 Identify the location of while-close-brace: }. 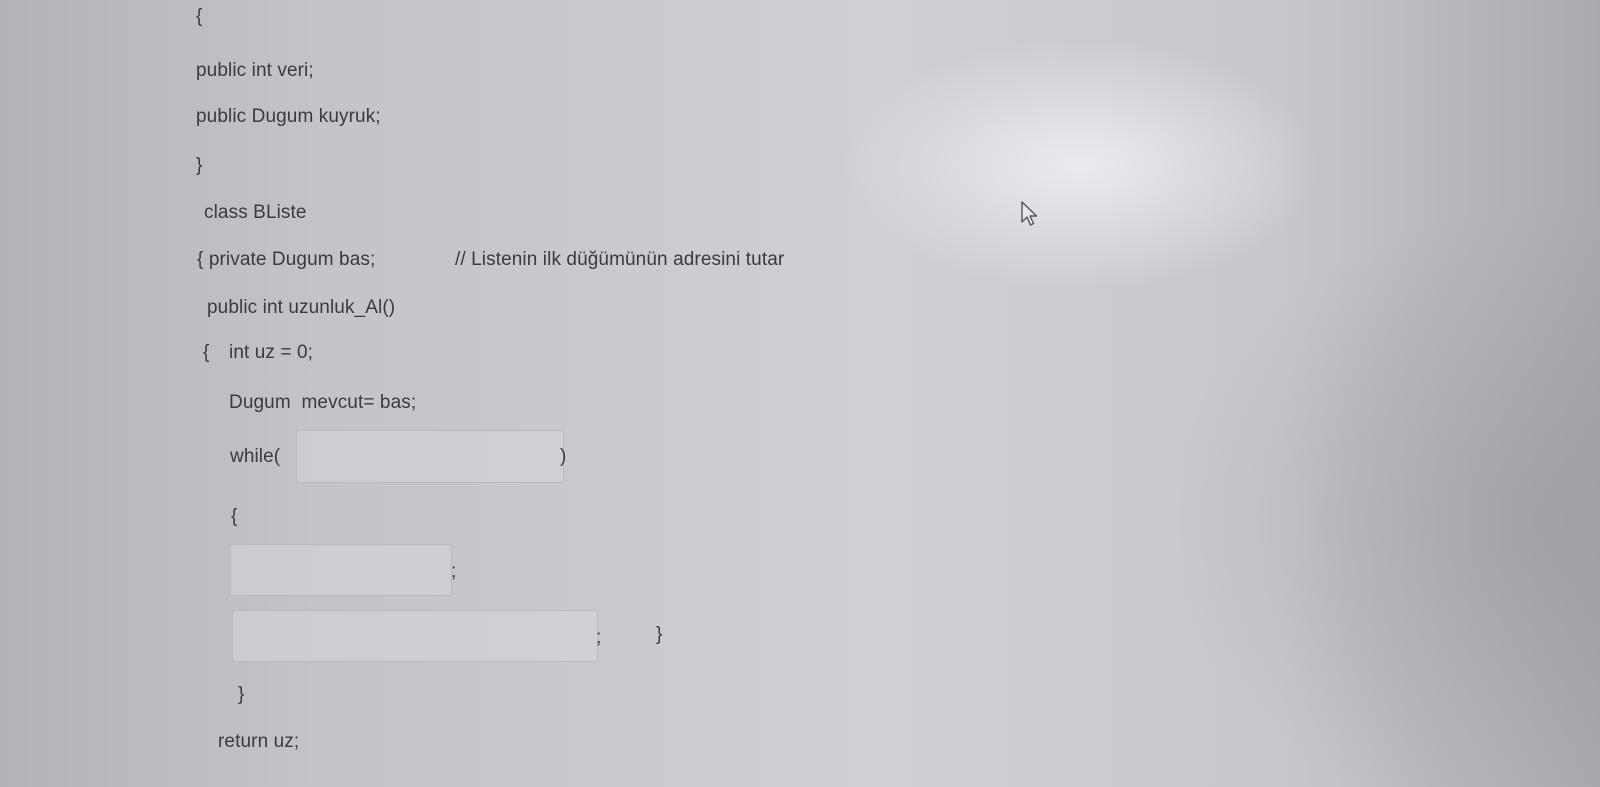
(241, 694).